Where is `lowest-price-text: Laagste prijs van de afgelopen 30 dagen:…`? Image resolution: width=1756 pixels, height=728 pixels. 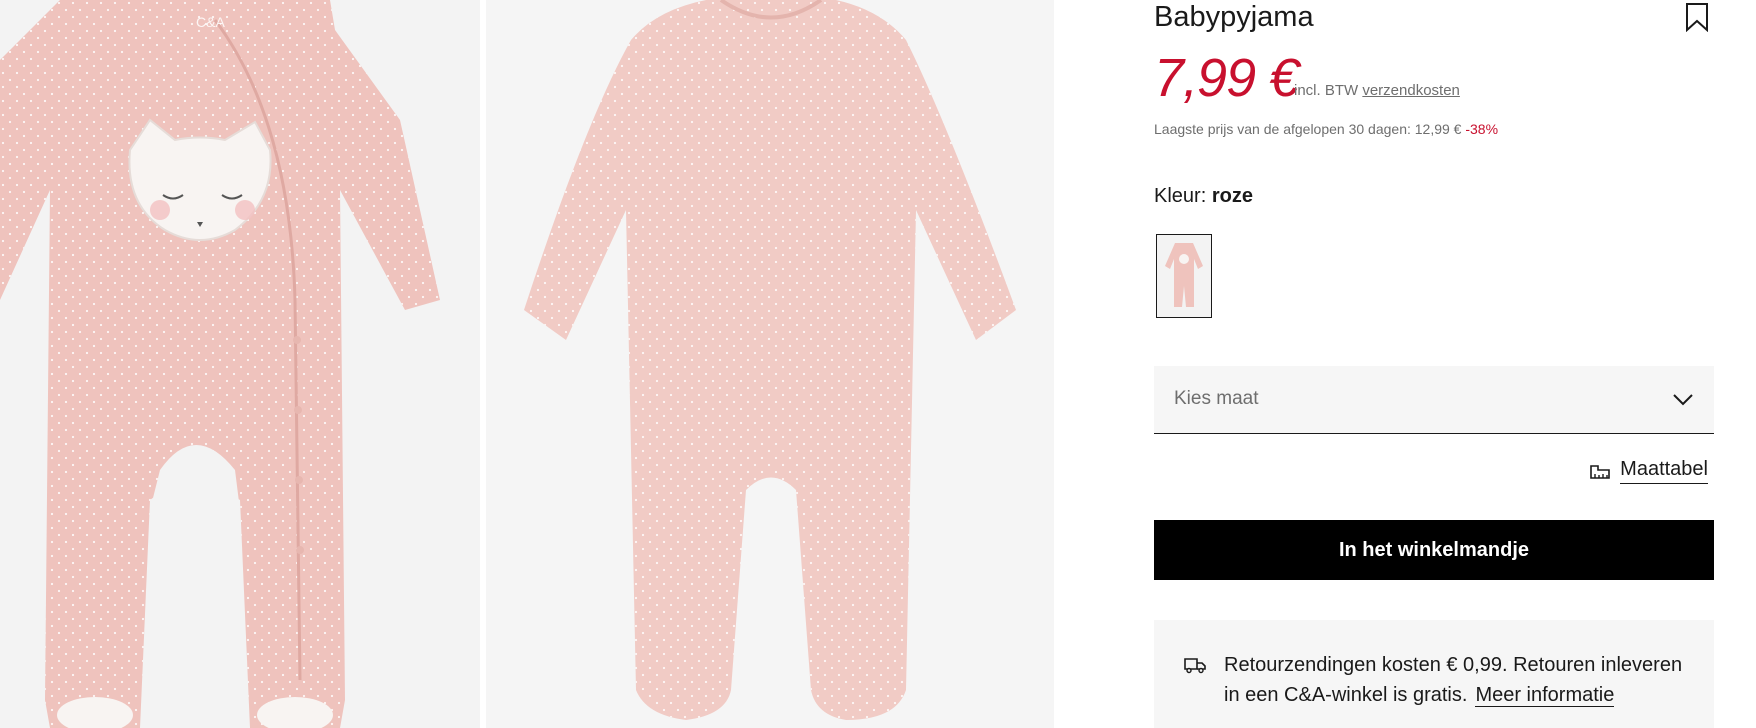 lowest-price-text: Laagste prijs van de afgelopen 30 dagen:… is located at coordinates (1308, 129).